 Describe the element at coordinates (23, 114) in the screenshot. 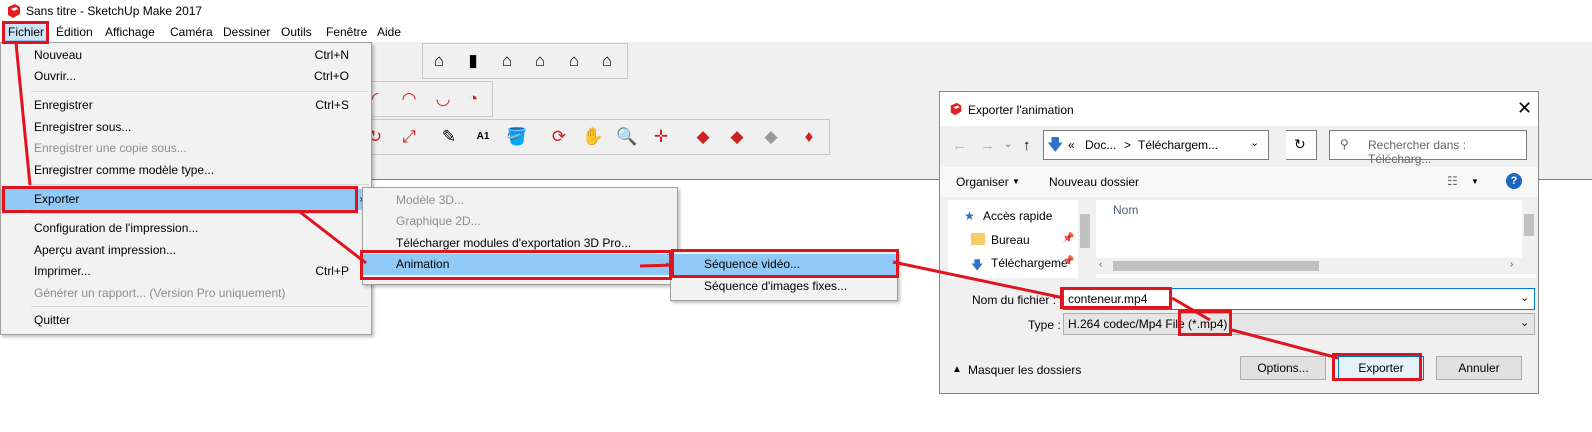

I see `annotation-line-fichier-exporter` at that location.